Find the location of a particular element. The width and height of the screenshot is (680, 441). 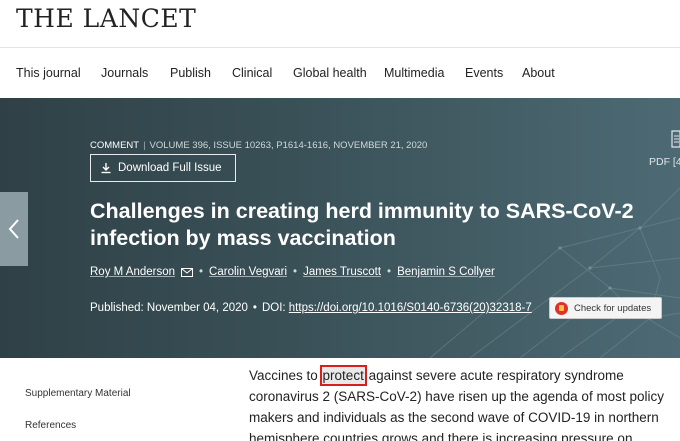

download-label: Download Full Issue is located at coordinates (170, 168).